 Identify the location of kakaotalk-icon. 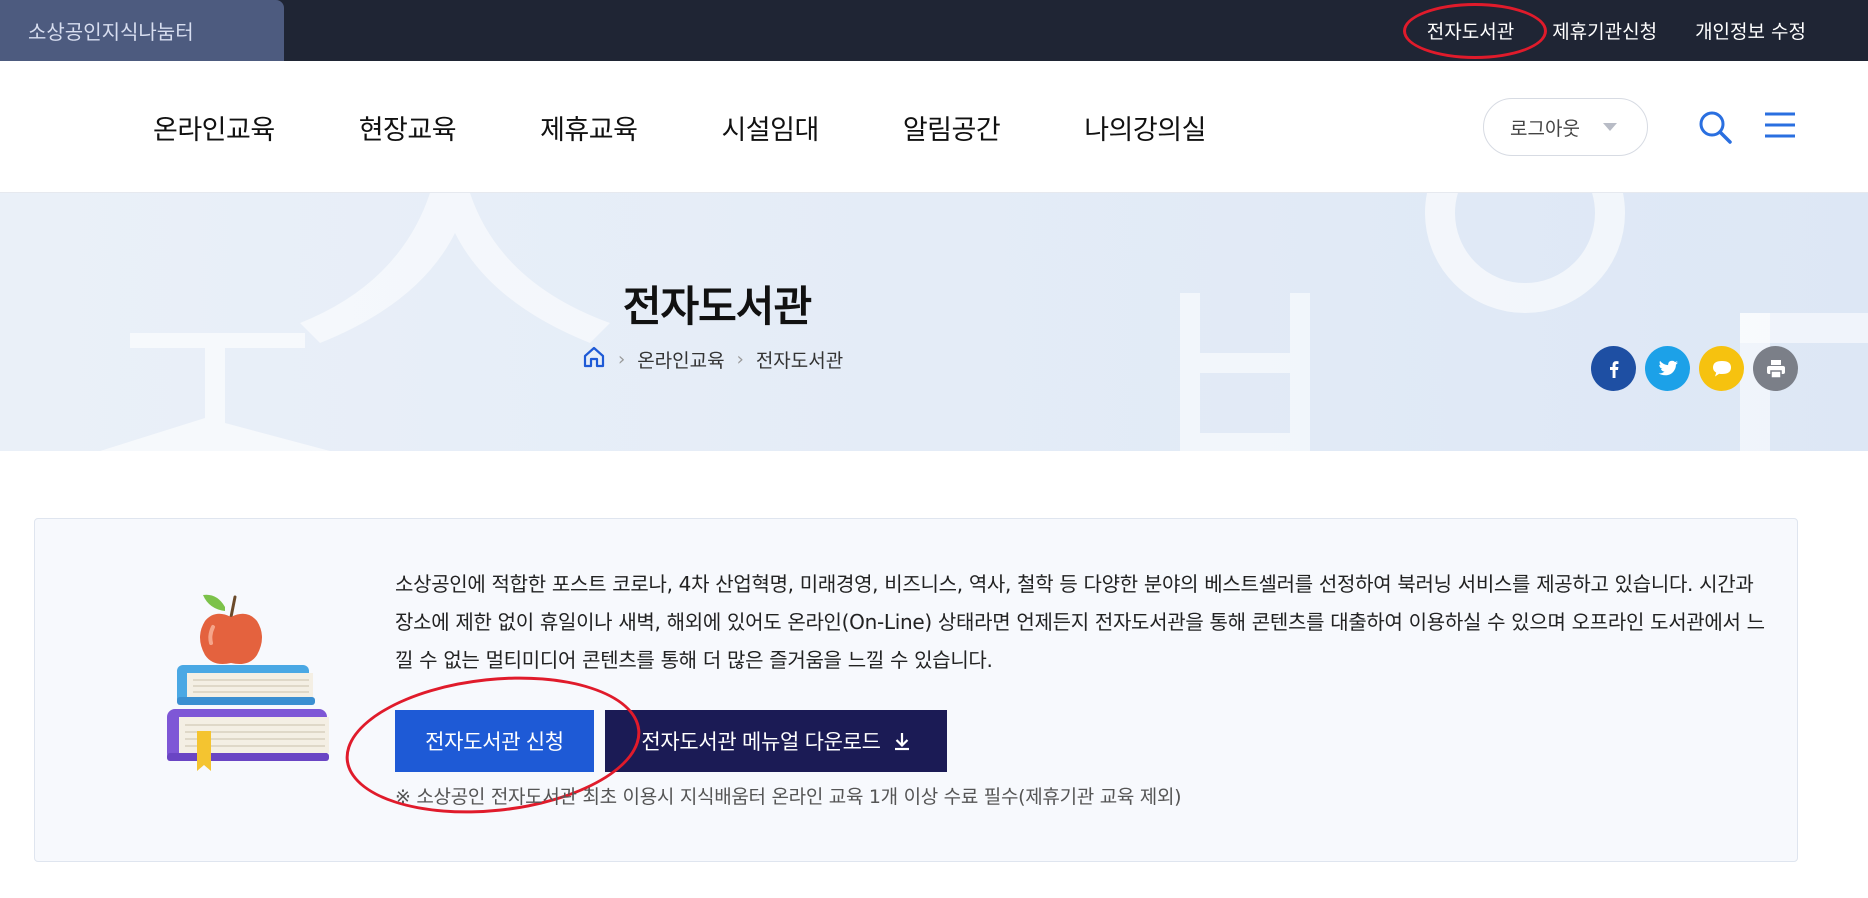
(1721, 368).